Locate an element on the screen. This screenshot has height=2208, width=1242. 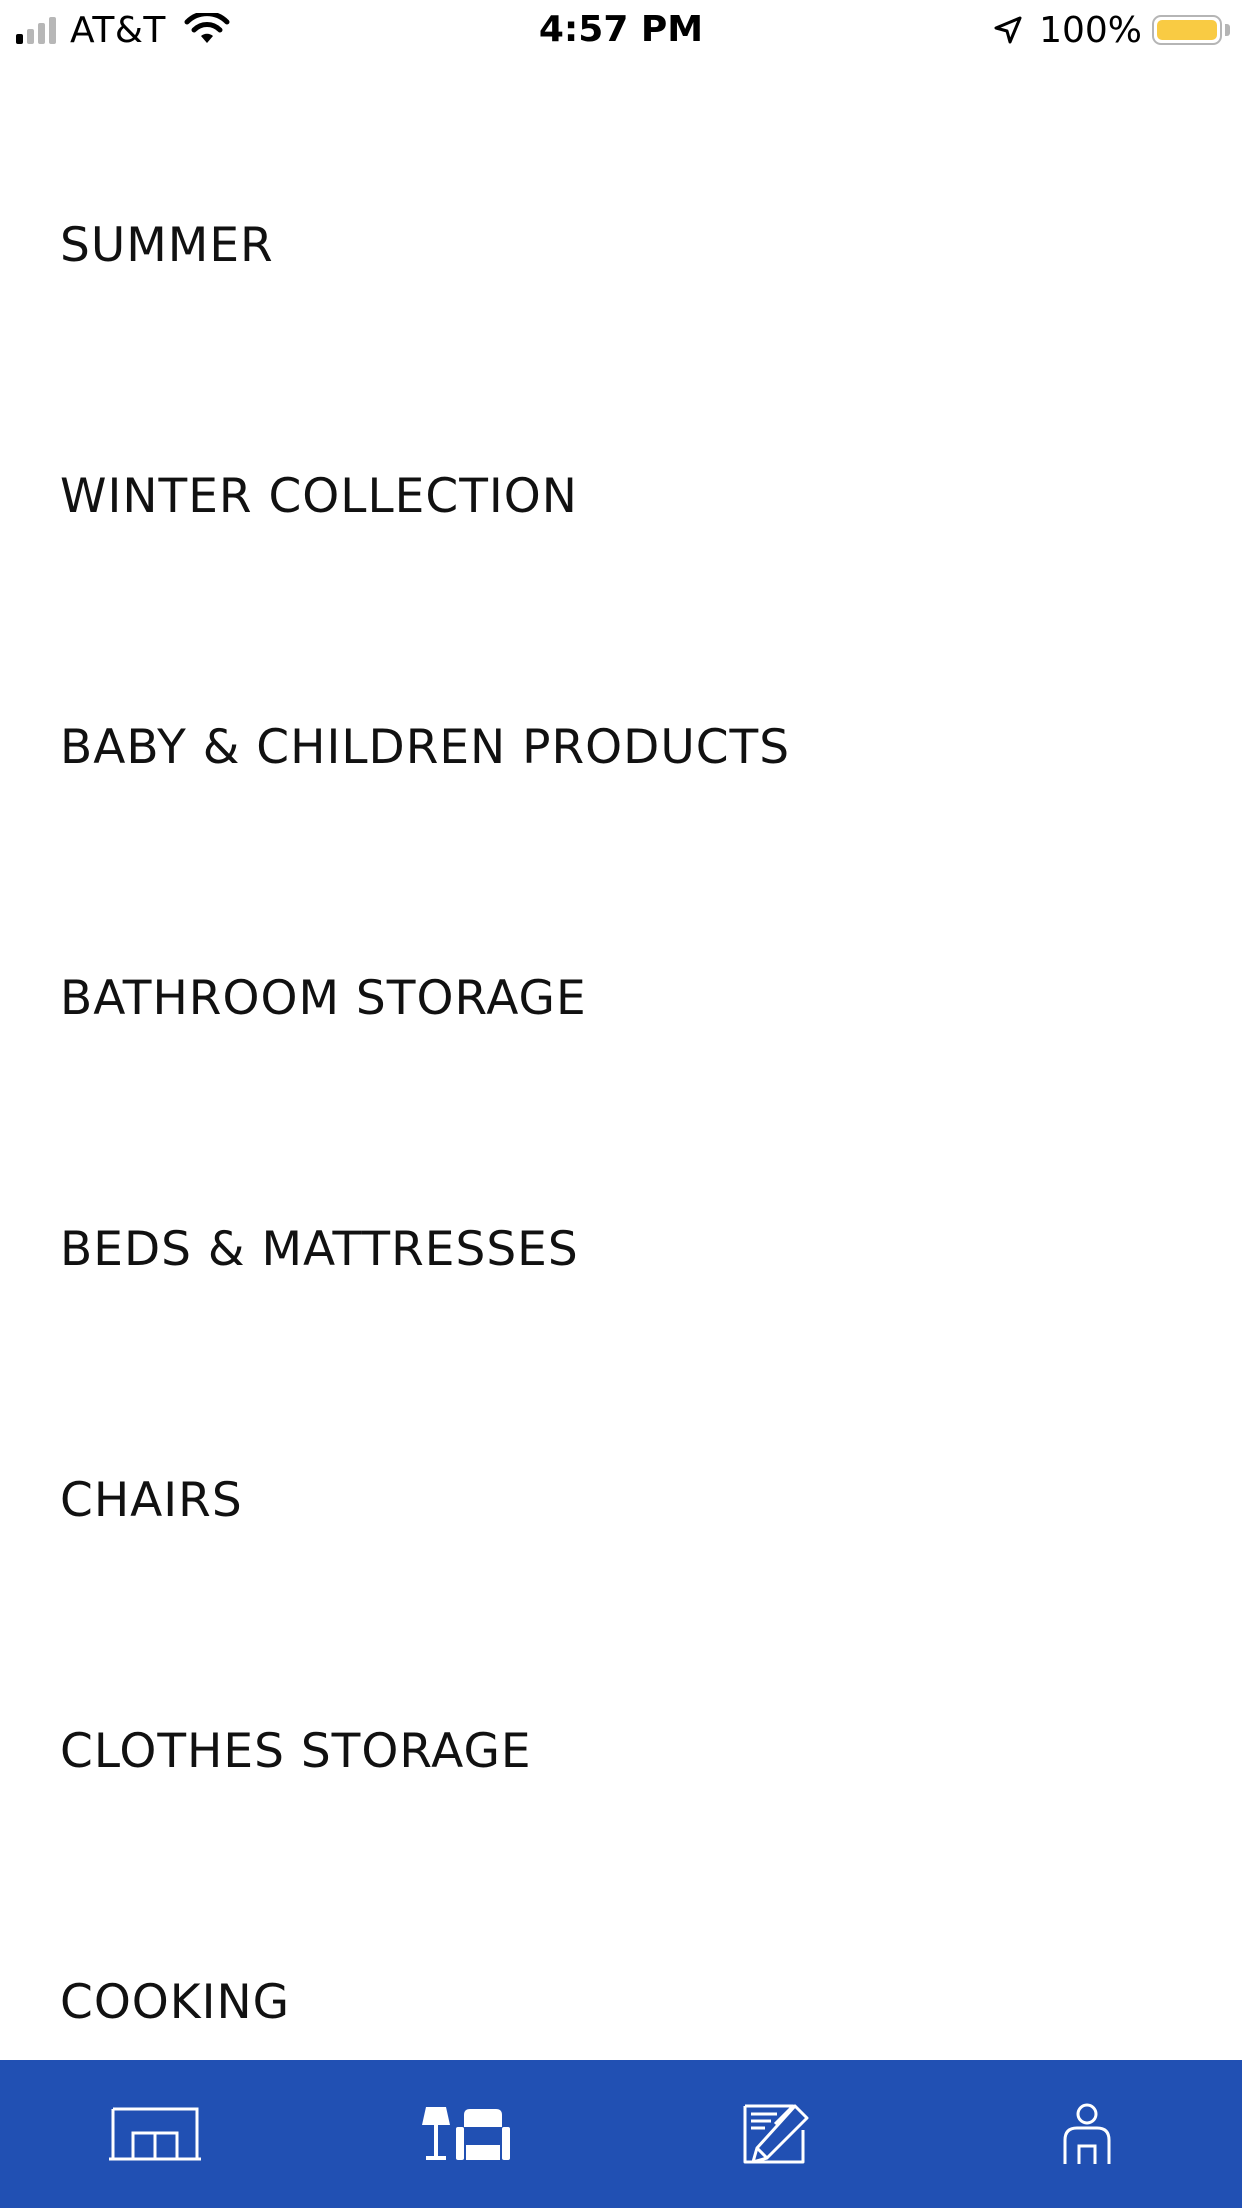
tab-rooms is located at coordinates (155, 2134).